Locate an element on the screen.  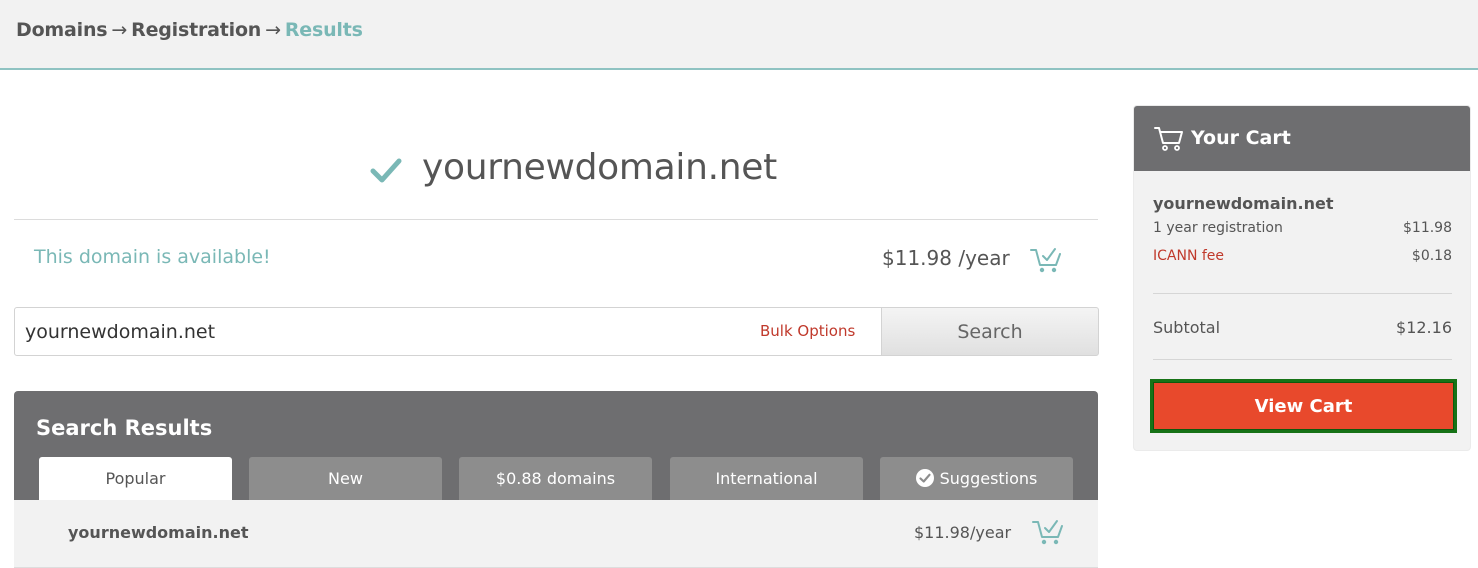
availability-message: This domain is available! is located at coordinates (152, 257).